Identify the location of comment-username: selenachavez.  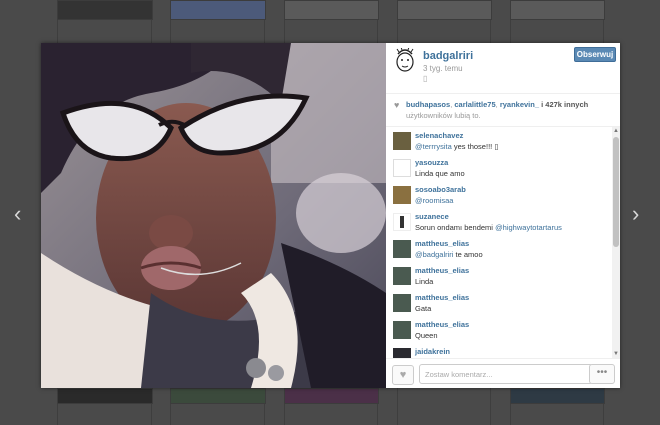
(439, 135).